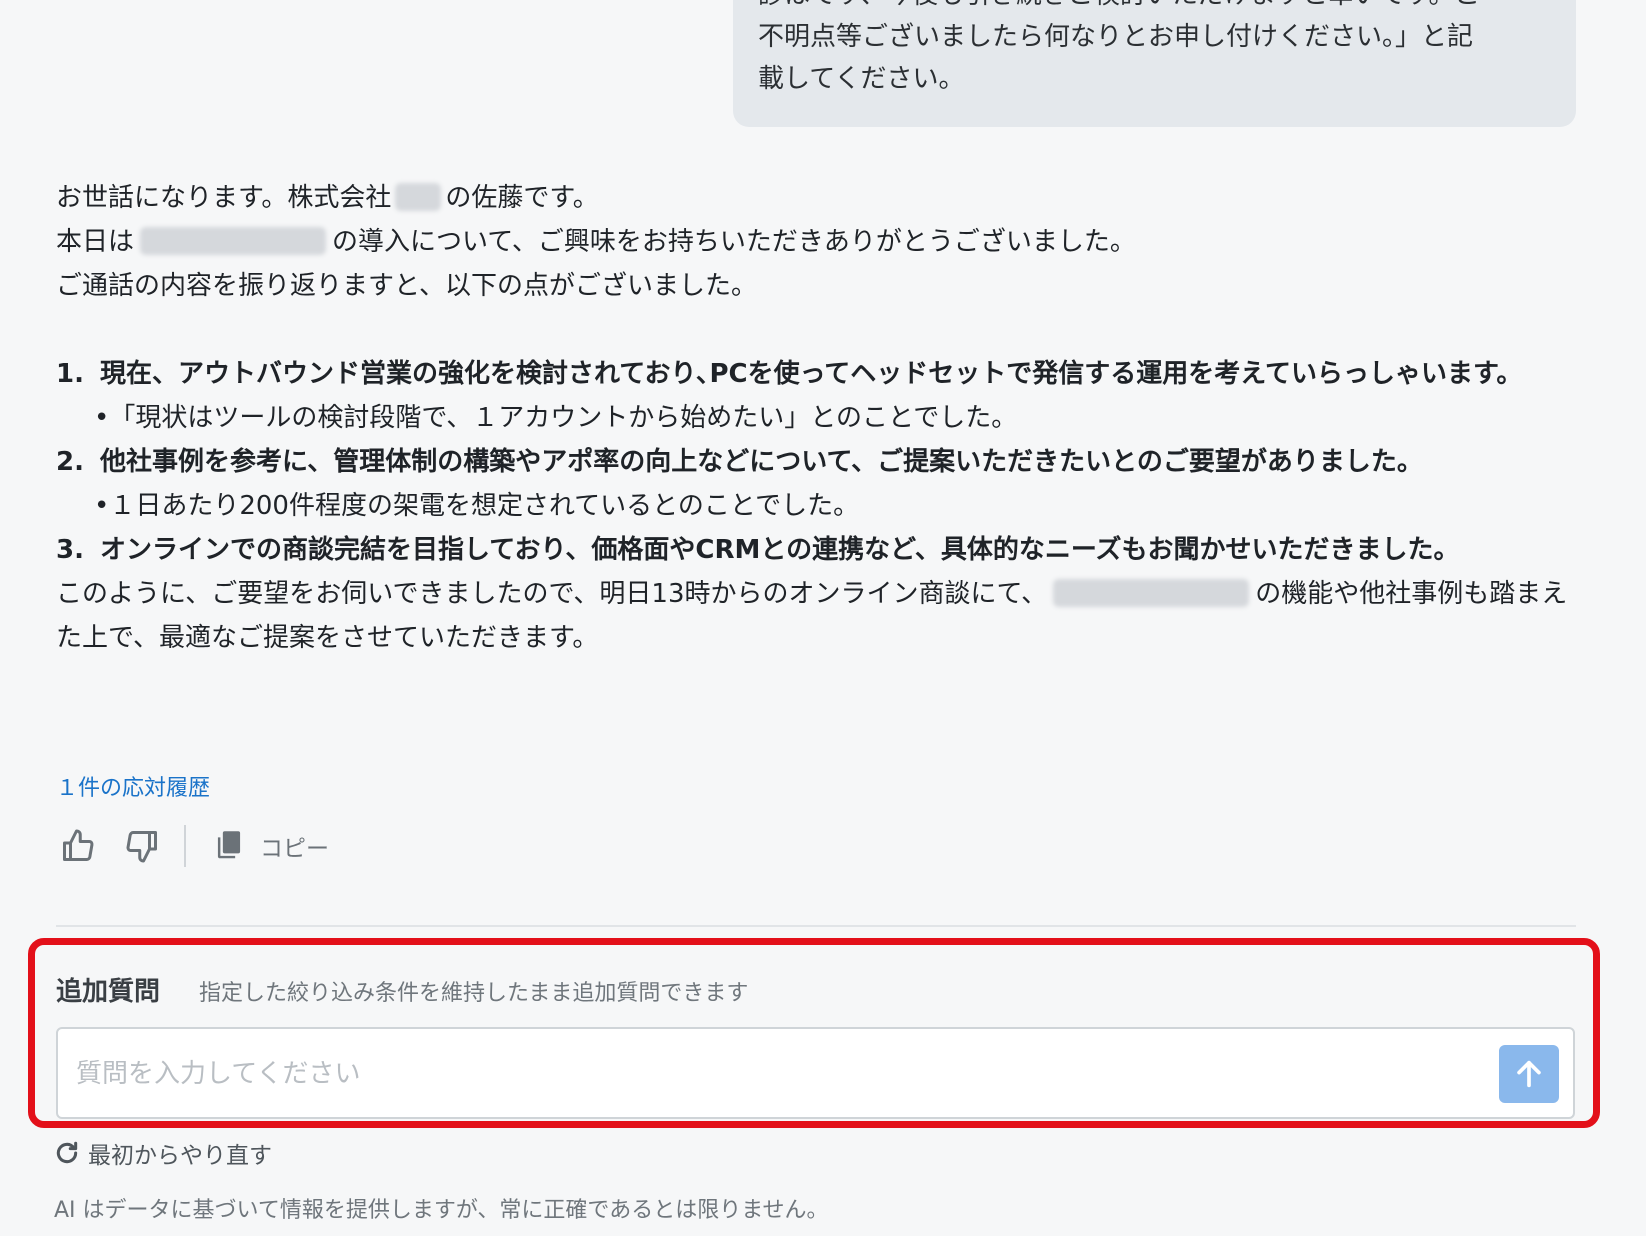 Image resolution: width=1646 pixels, height=1236 pixels. I want to click on user-message-line: 載してください。, so click(861, 79).